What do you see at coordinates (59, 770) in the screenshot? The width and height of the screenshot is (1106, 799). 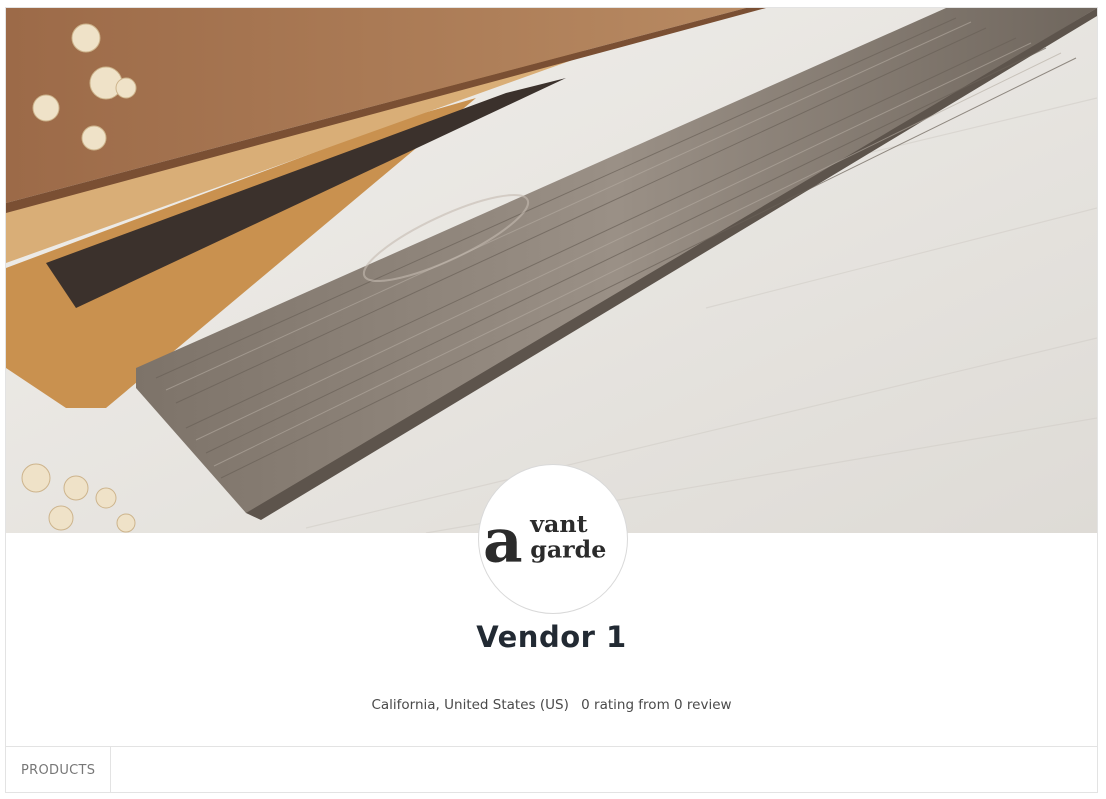 I see `tab-products: PRODUCTS` at bounding box center [59, 770].